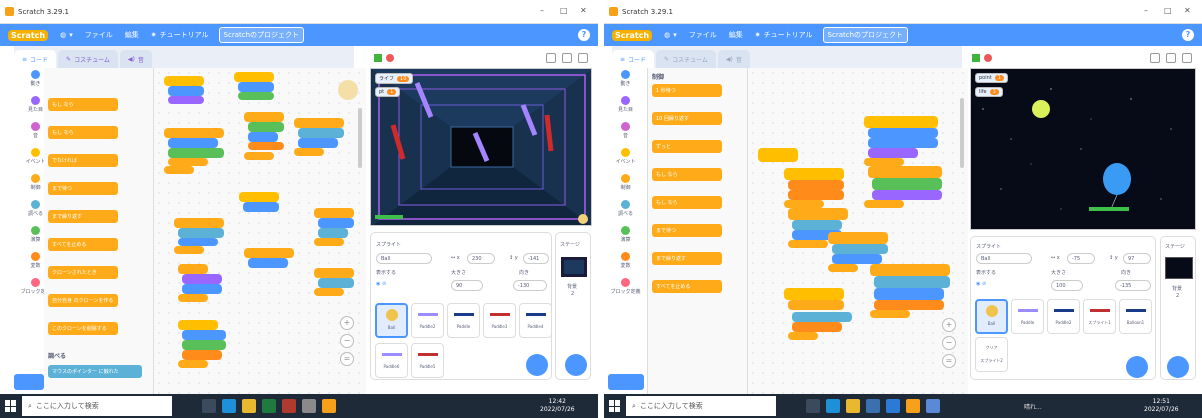 This screenshot has height=418, width=1202. Describe the element at coordinates (1137, 258) in the screenshot. I see `y-field: 97` at that location.